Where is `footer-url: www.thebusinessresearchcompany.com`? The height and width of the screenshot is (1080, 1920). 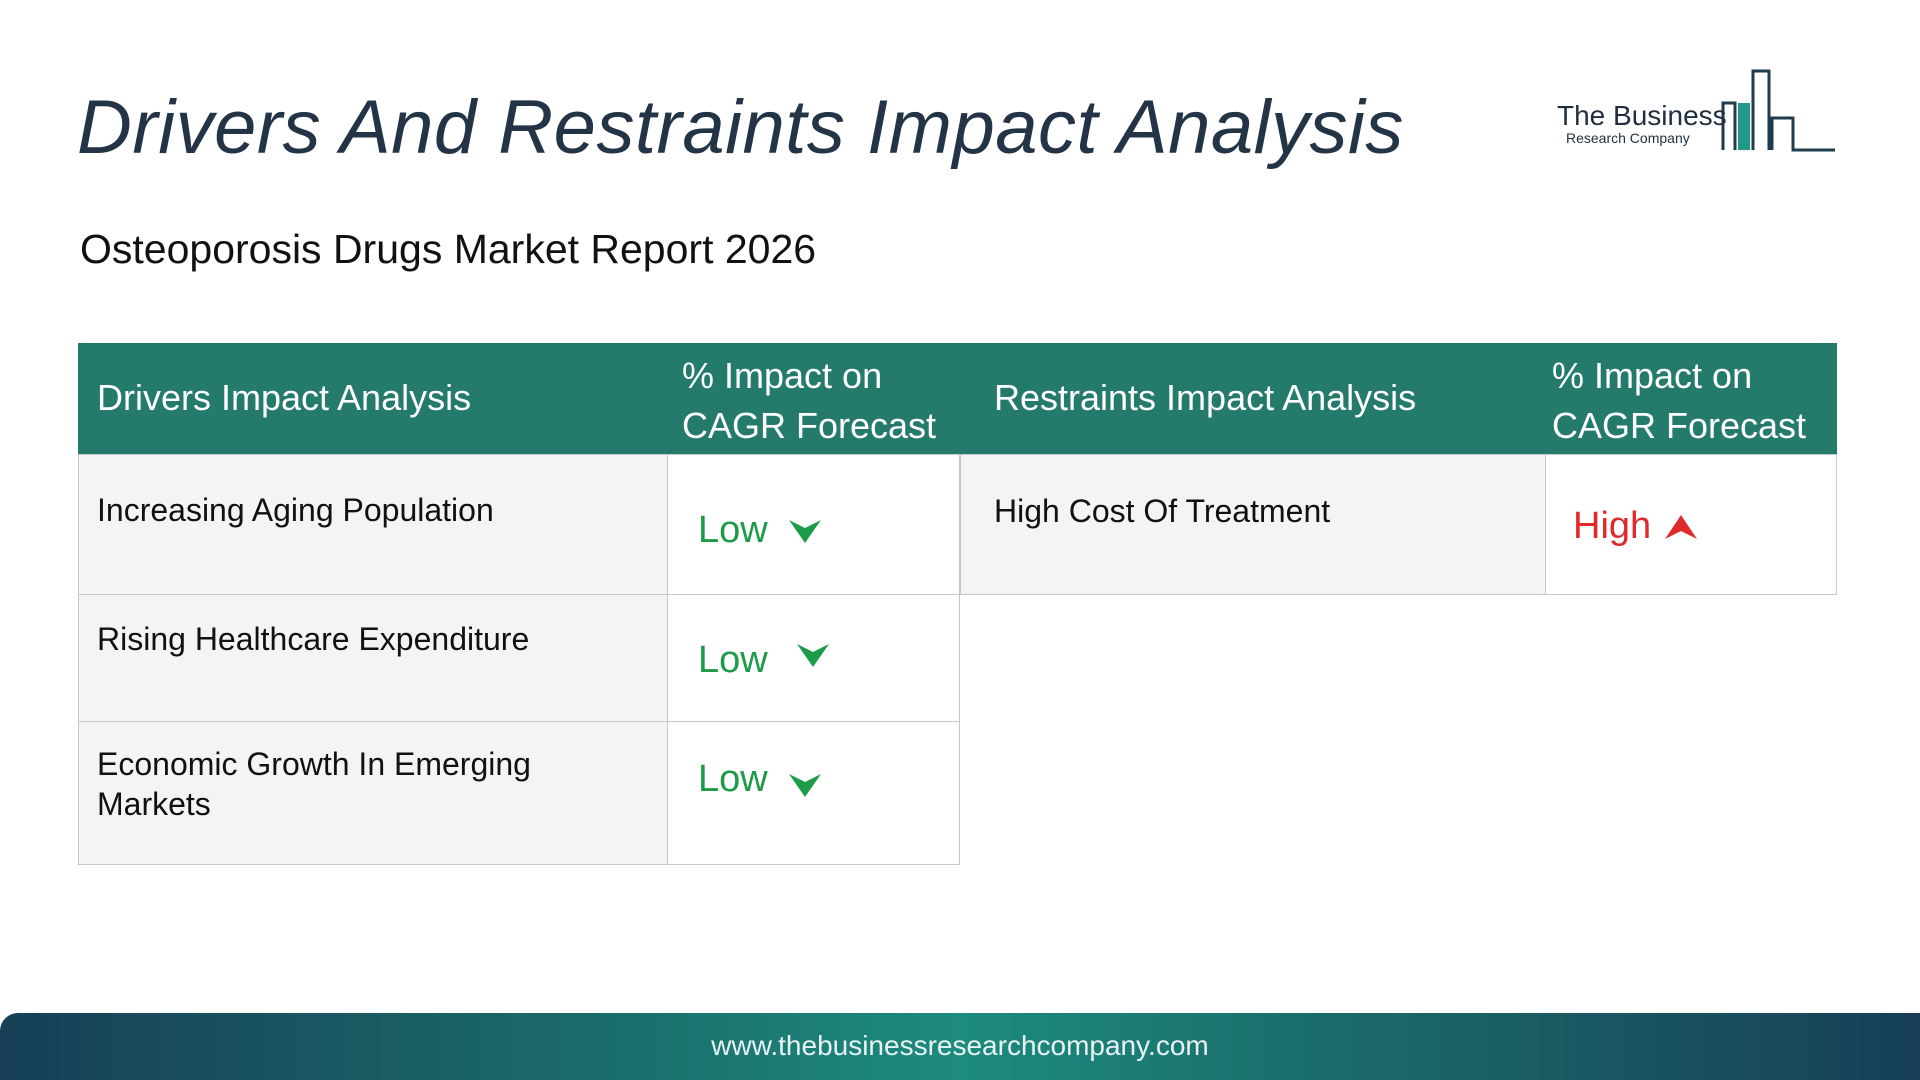
footer-url: www.thebusinessresearchcompany.com is located at coordinates (960, 1046).